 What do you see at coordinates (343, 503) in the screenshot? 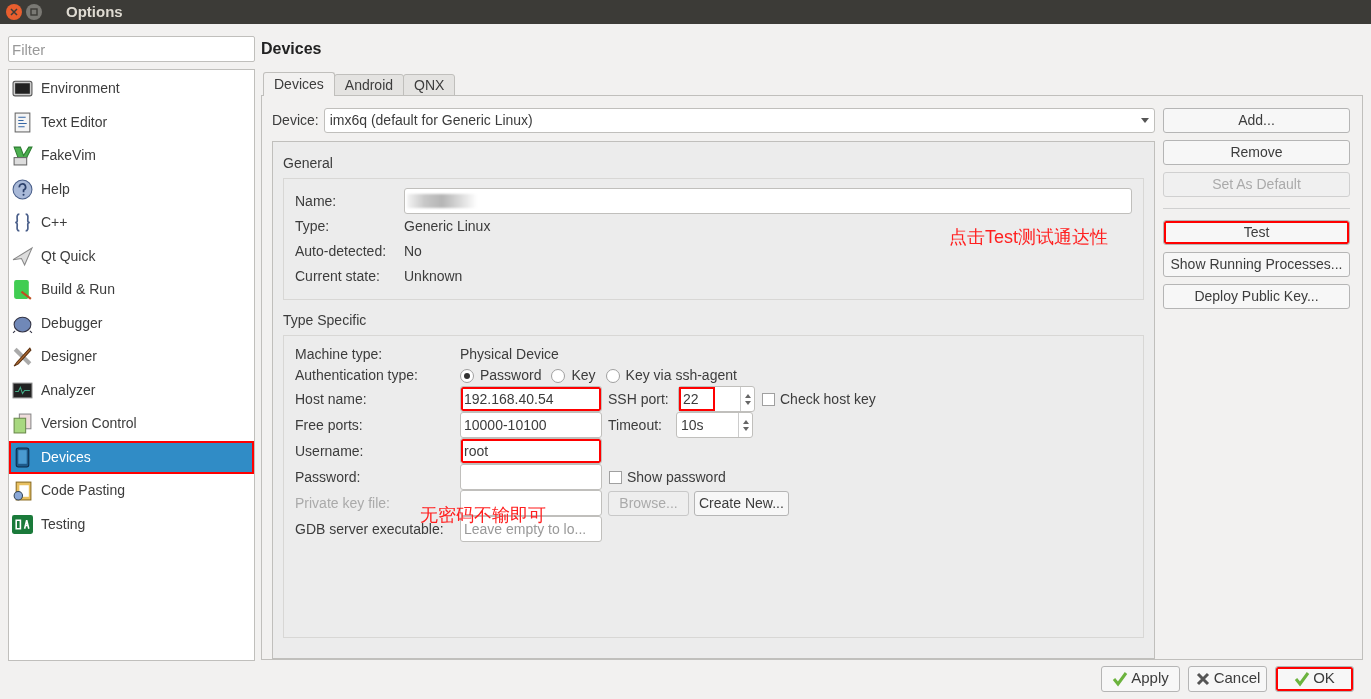
I see `field-label: Private key file:` at bounding box center [343, 503].